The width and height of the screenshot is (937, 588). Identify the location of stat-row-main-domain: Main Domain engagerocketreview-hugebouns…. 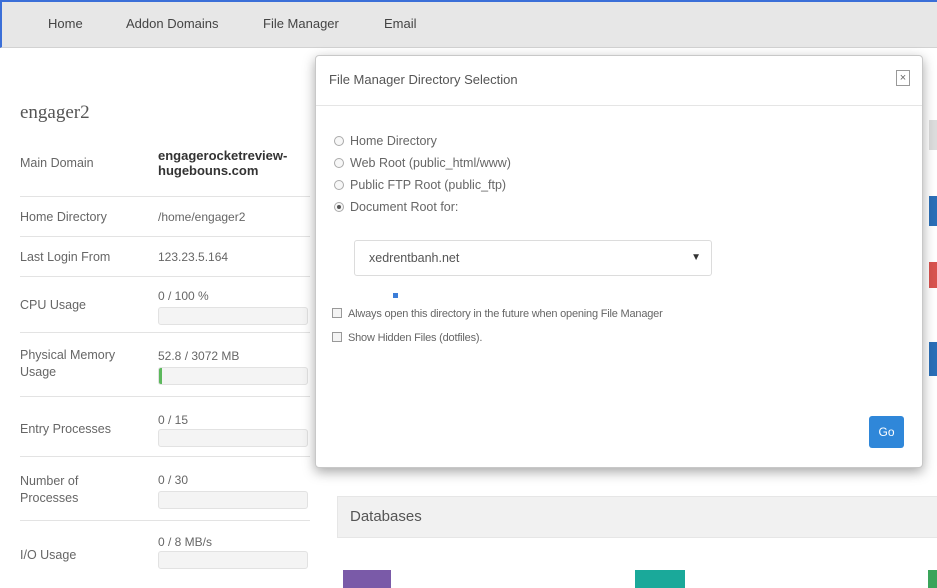
(165, 167).